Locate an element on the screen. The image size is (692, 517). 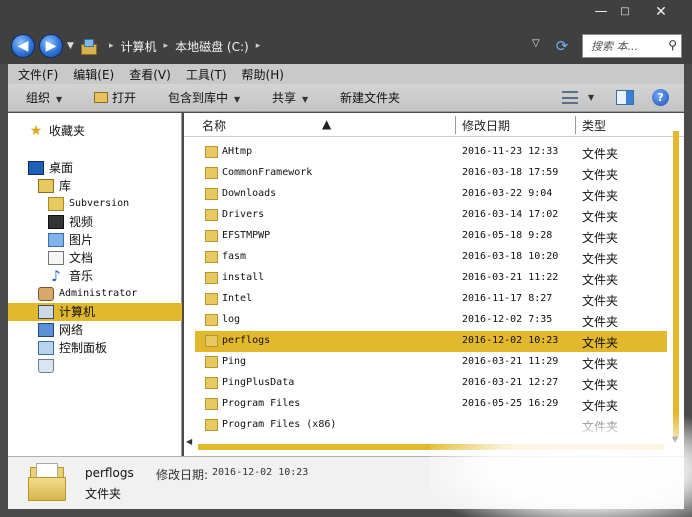
nav-computer: 计算机 is located at coordinates (95, 312).